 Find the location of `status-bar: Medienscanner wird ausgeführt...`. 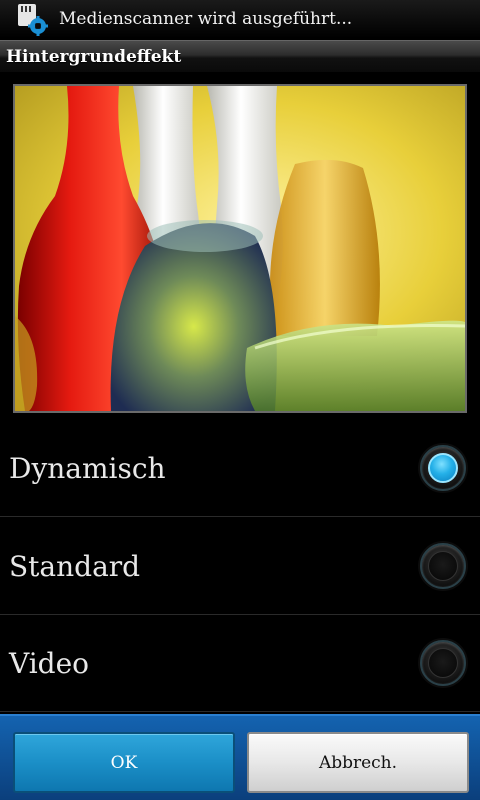

status-bar: Medienscanner wird ausgeführt... is located at coordinates (240, 19).